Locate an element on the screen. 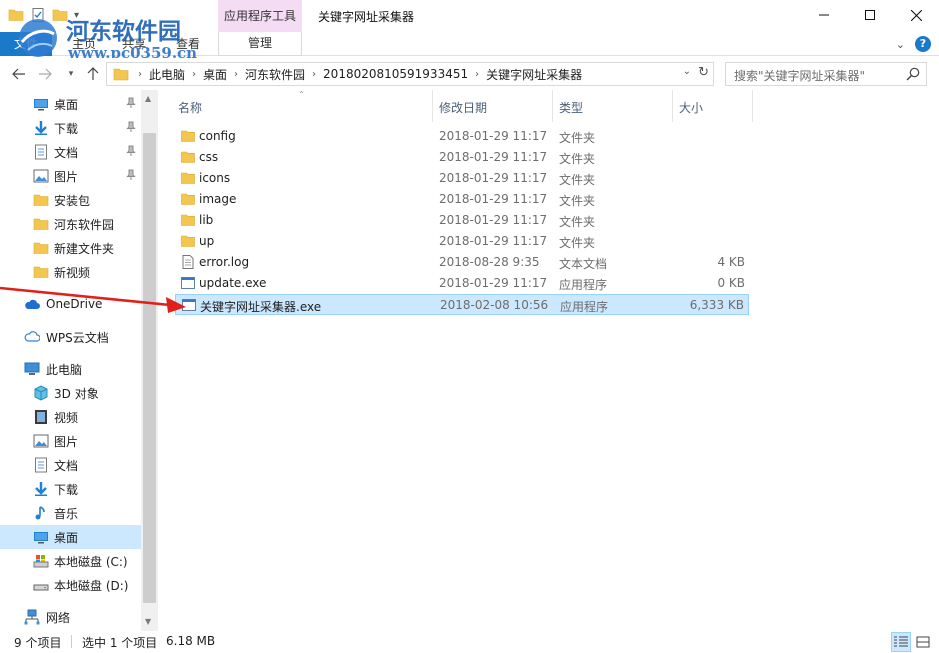 The height and width of the screenshot is (653, 939). nav-item-drive-d: 本地磁盘 (D:) is located at coordinates (70, 585).